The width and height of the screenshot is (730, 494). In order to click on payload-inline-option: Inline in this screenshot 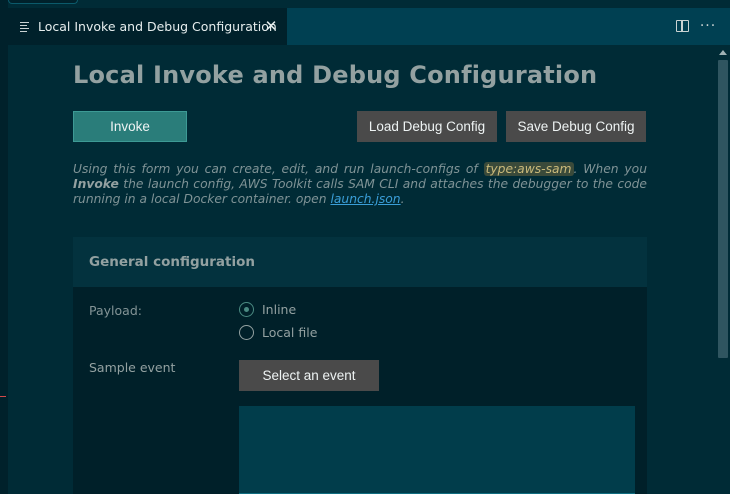, I will do `click(267, 309)`.